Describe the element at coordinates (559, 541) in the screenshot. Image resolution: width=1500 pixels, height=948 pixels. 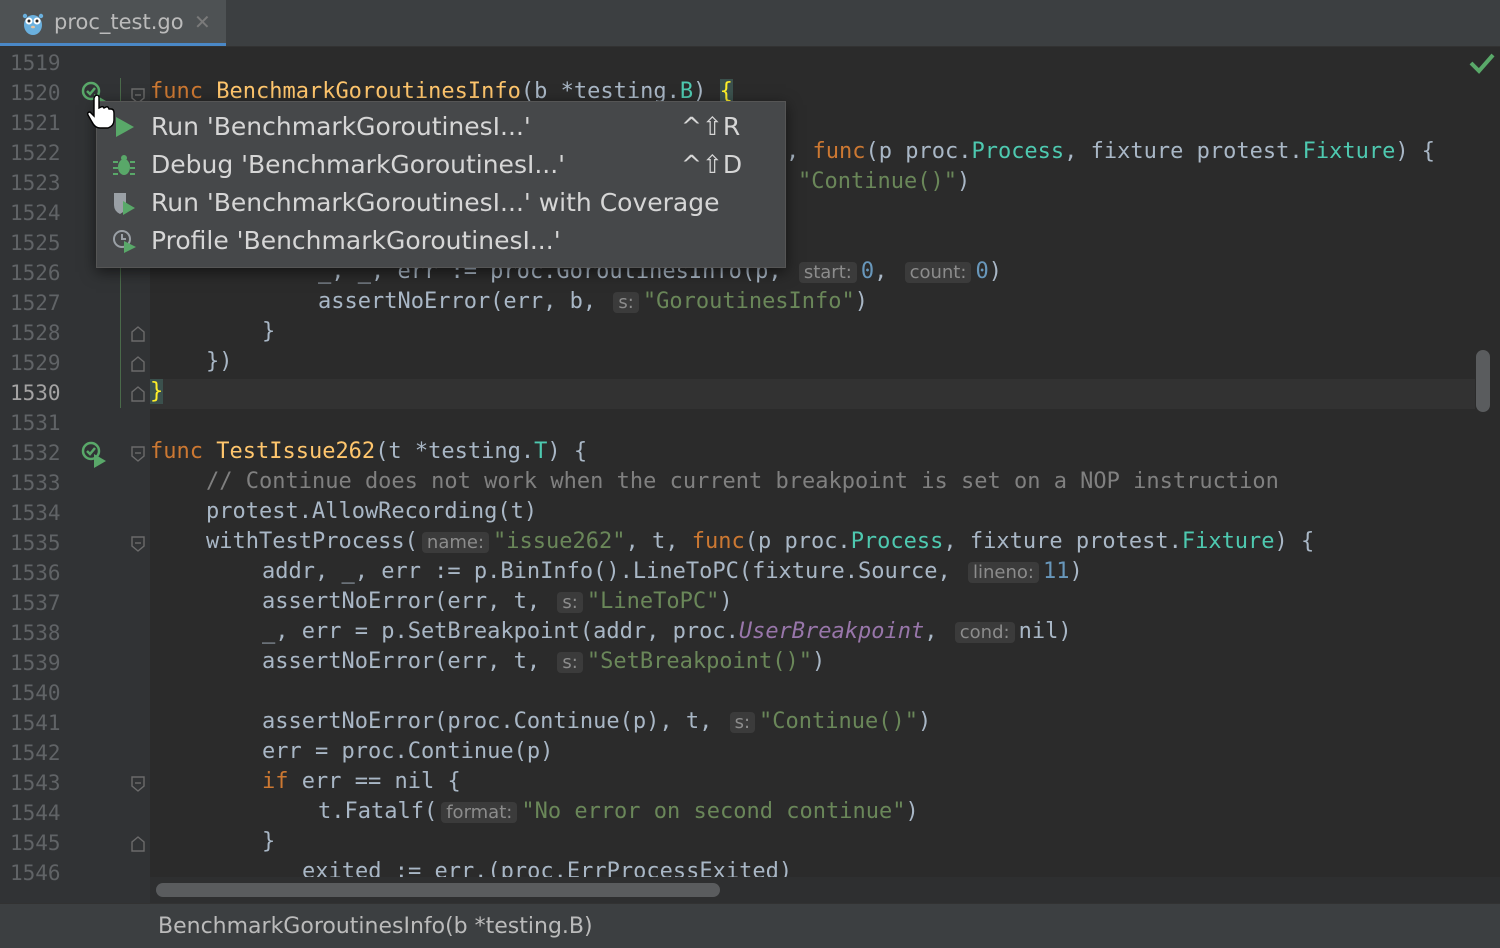
I see `string-literal: "issue262"` at that location.